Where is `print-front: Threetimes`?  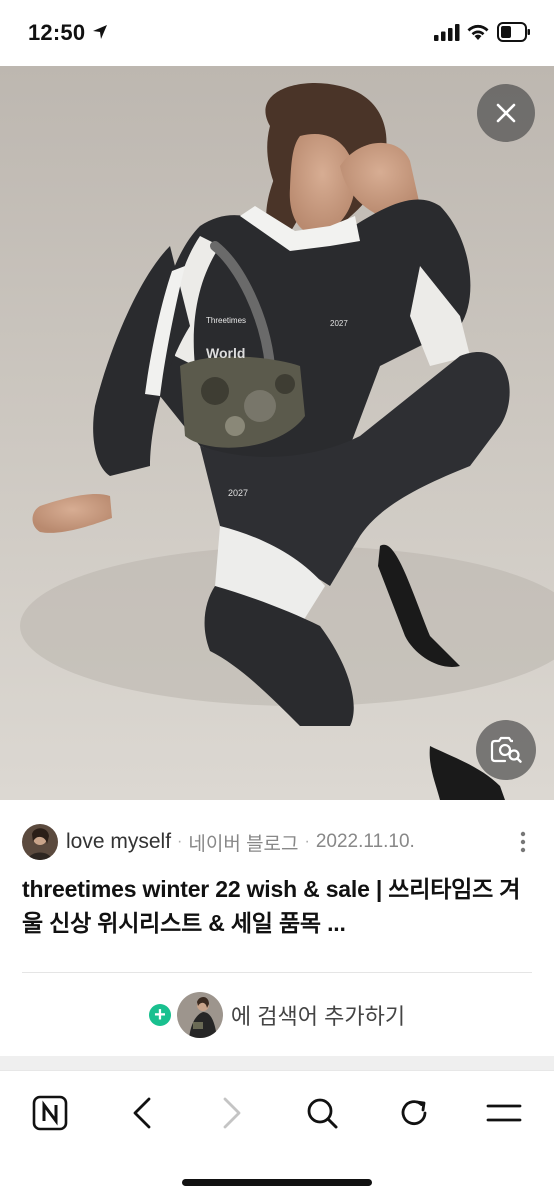
print-front: Threetimes is located at coordinates (226, 320).